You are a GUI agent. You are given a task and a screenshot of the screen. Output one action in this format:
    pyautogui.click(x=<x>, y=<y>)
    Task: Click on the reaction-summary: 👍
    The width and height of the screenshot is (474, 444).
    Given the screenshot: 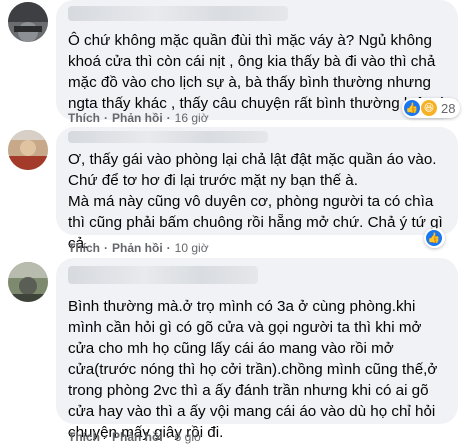 What is the action you would take?
    pyautogui.click(x=434, y=238)
    